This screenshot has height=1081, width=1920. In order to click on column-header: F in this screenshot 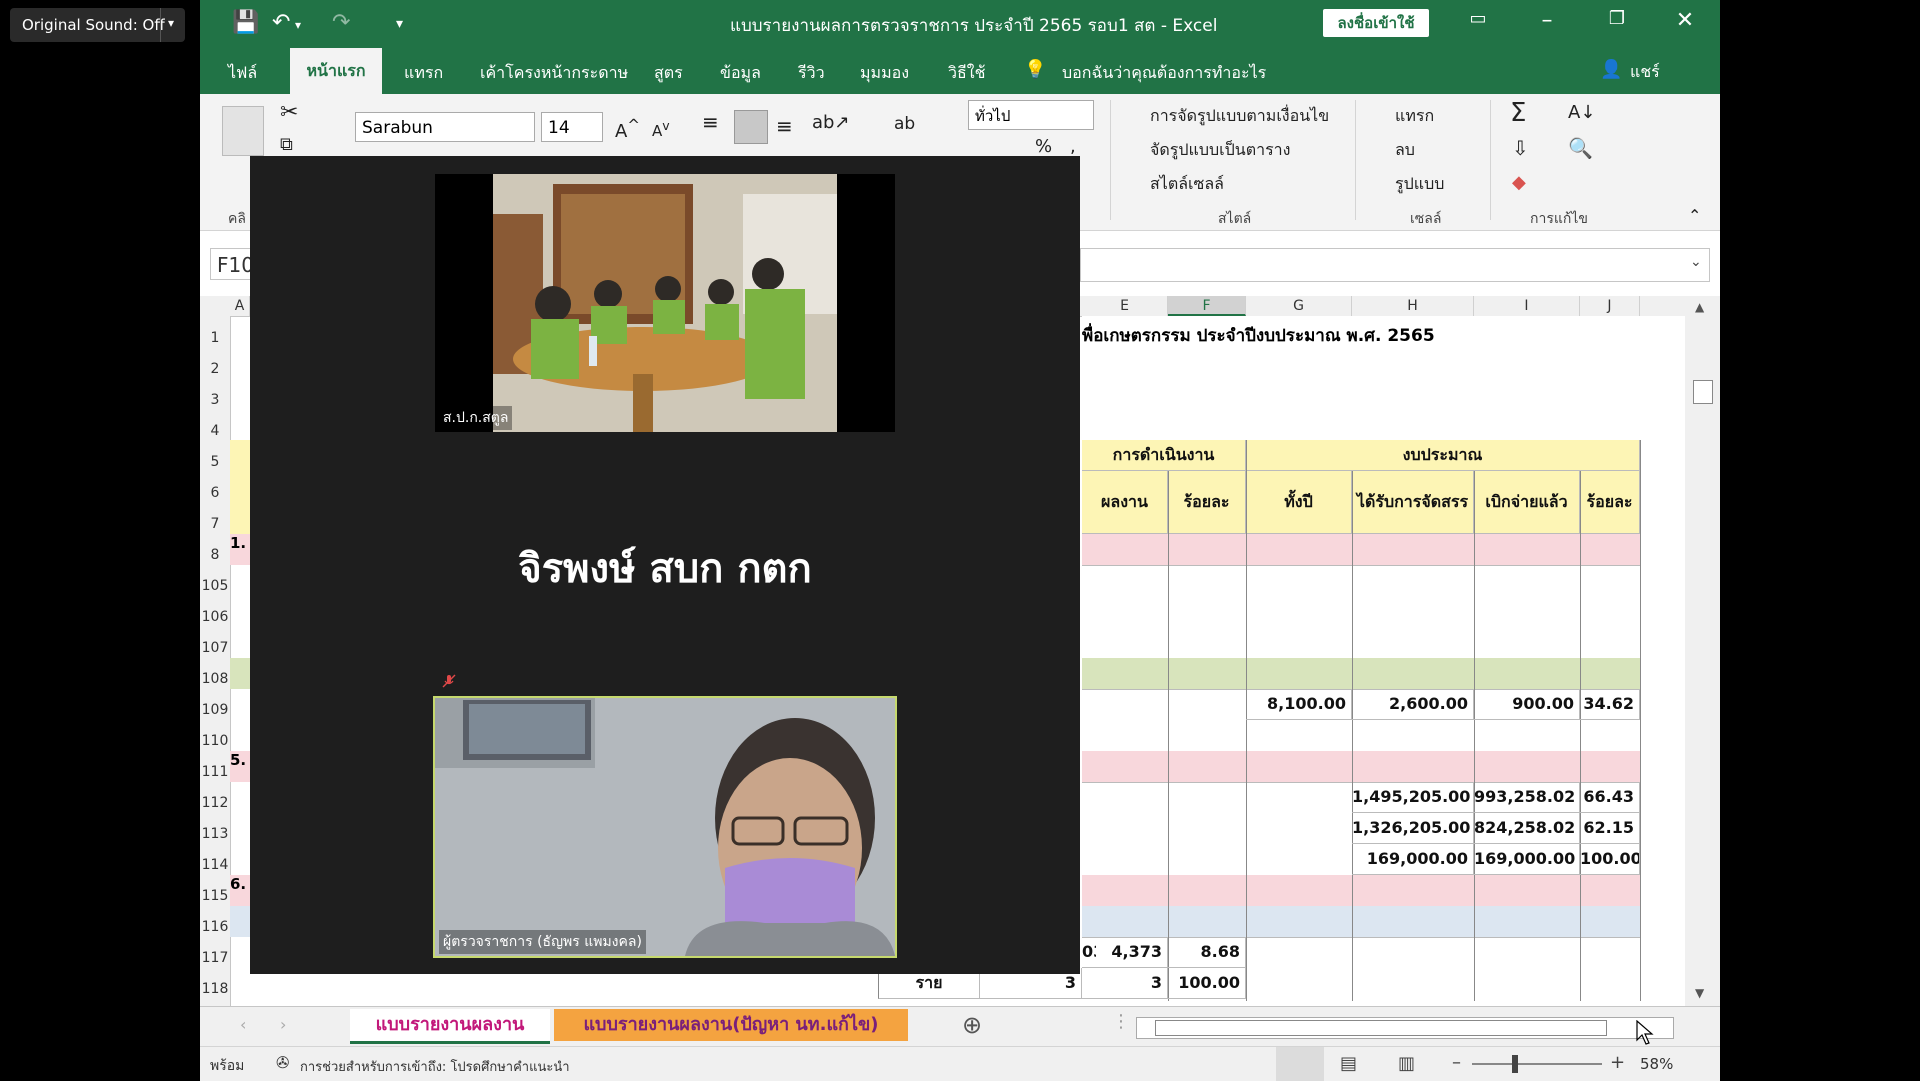, I will do `click(1207, 306)`.